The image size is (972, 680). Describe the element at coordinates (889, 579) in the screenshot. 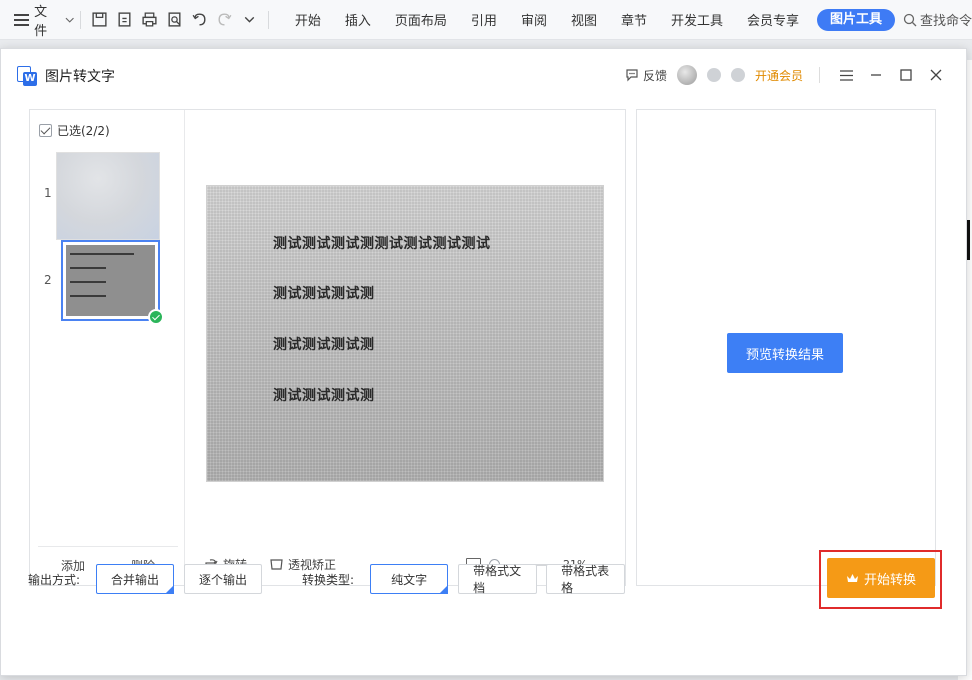

I see `start-convert-label: 开始转换` at that location.